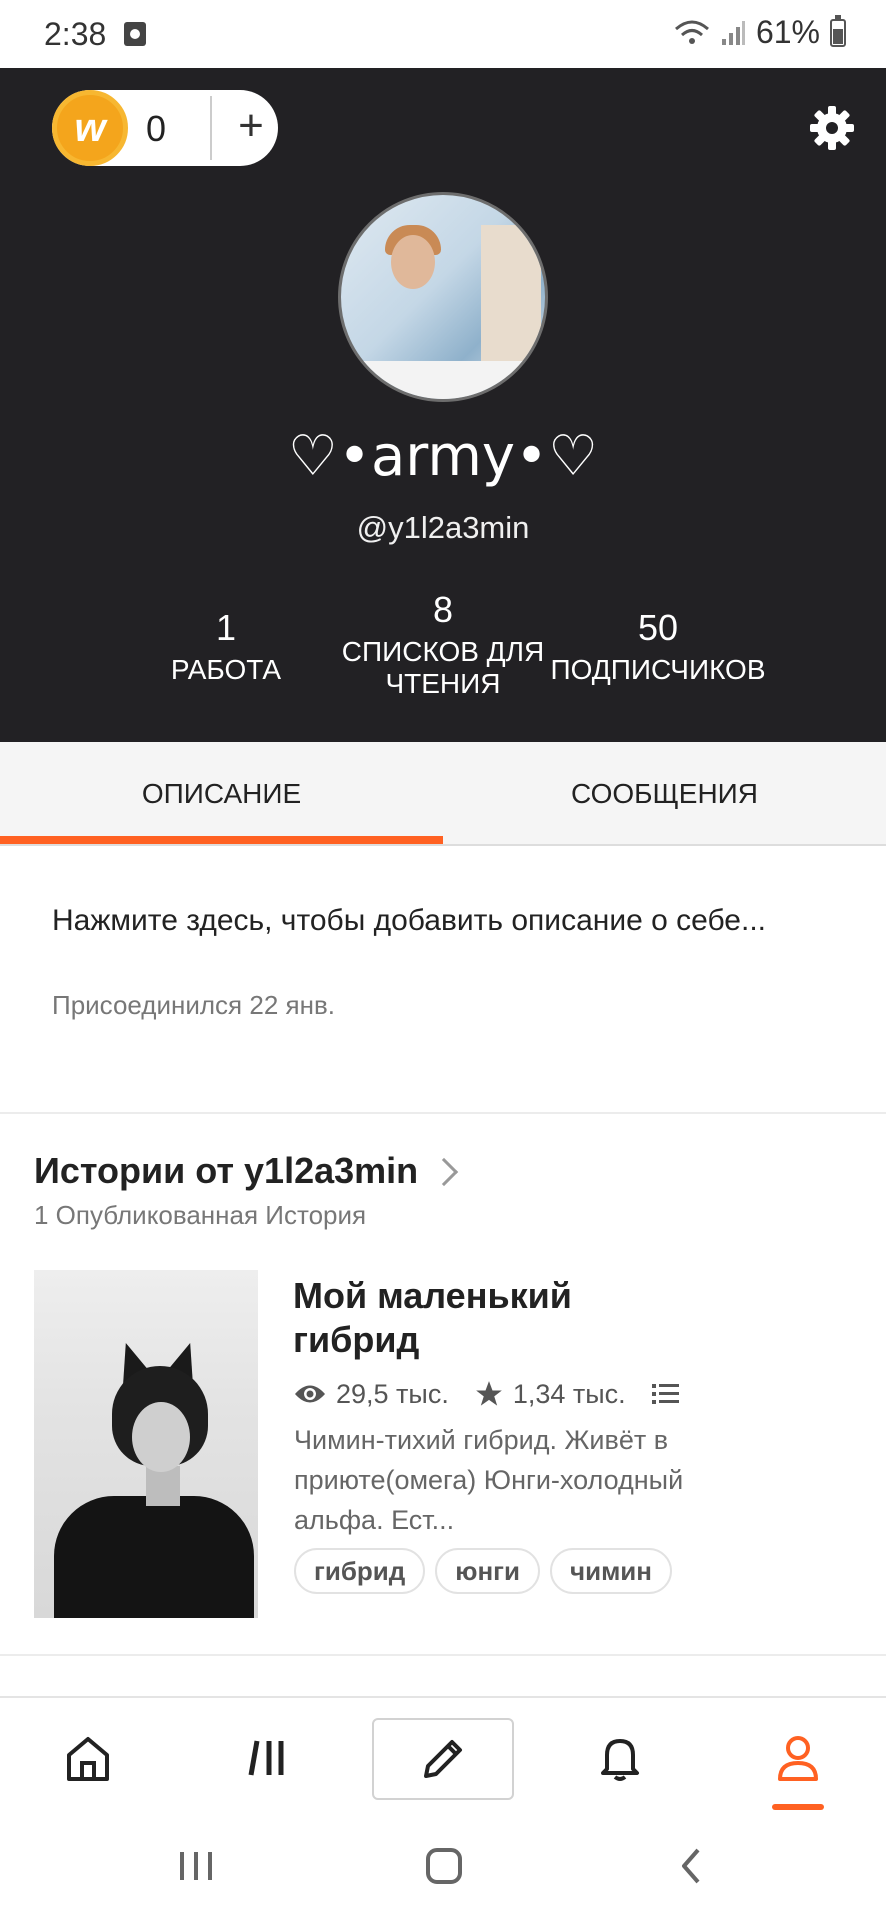 This screenshot has width=886, height=1920. Describe the element at coordinates (658, 669) in the screenshot. I see `stat-followers-label: ПОДПИСЧИКОВ` at that location.